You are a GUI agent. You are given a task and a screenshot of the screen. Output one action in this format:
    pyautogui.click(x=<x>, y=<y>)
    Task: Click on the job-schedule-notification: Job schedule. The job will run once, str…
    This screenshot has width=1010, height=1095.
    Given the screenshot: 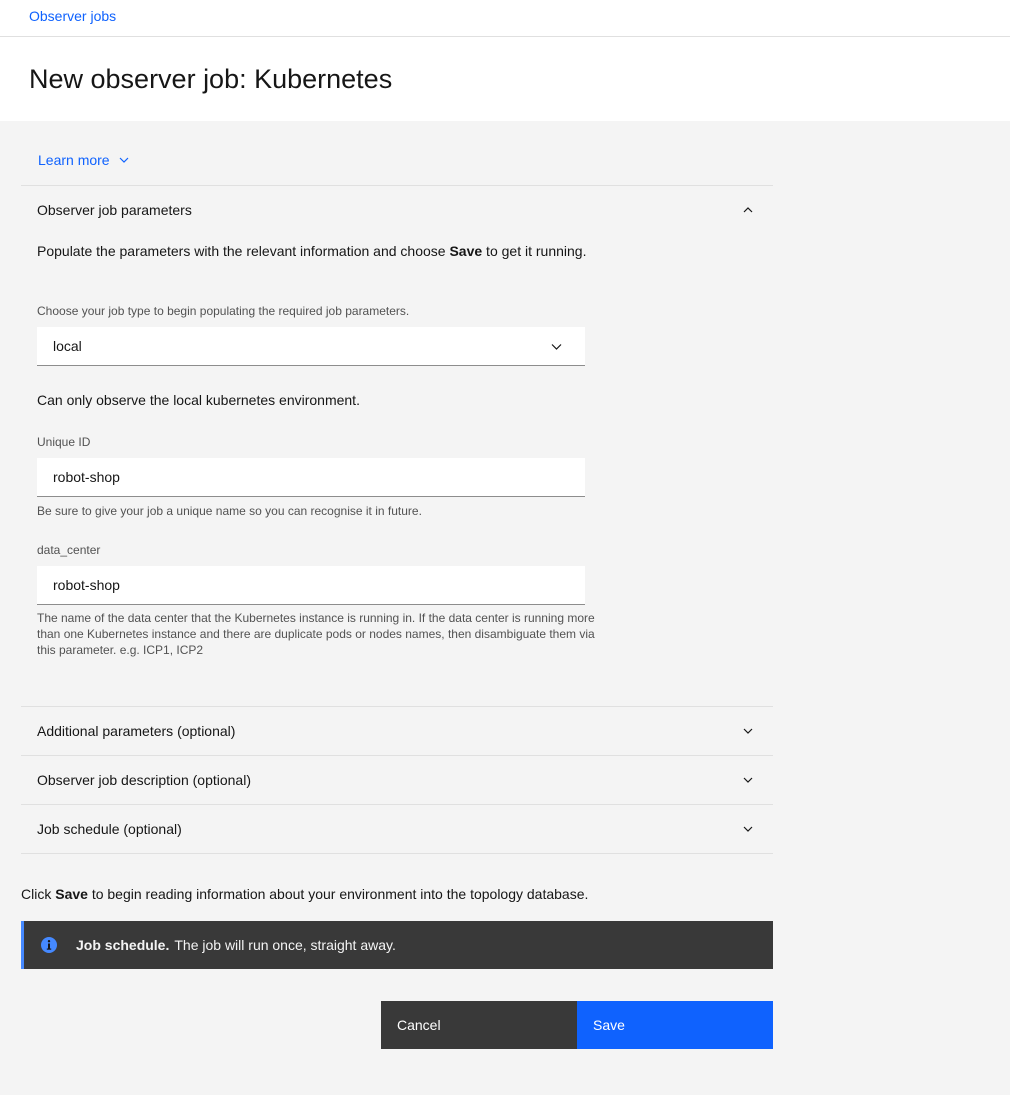 What is the action you would take?
    pyautogui.click(x=397, y=945)
    